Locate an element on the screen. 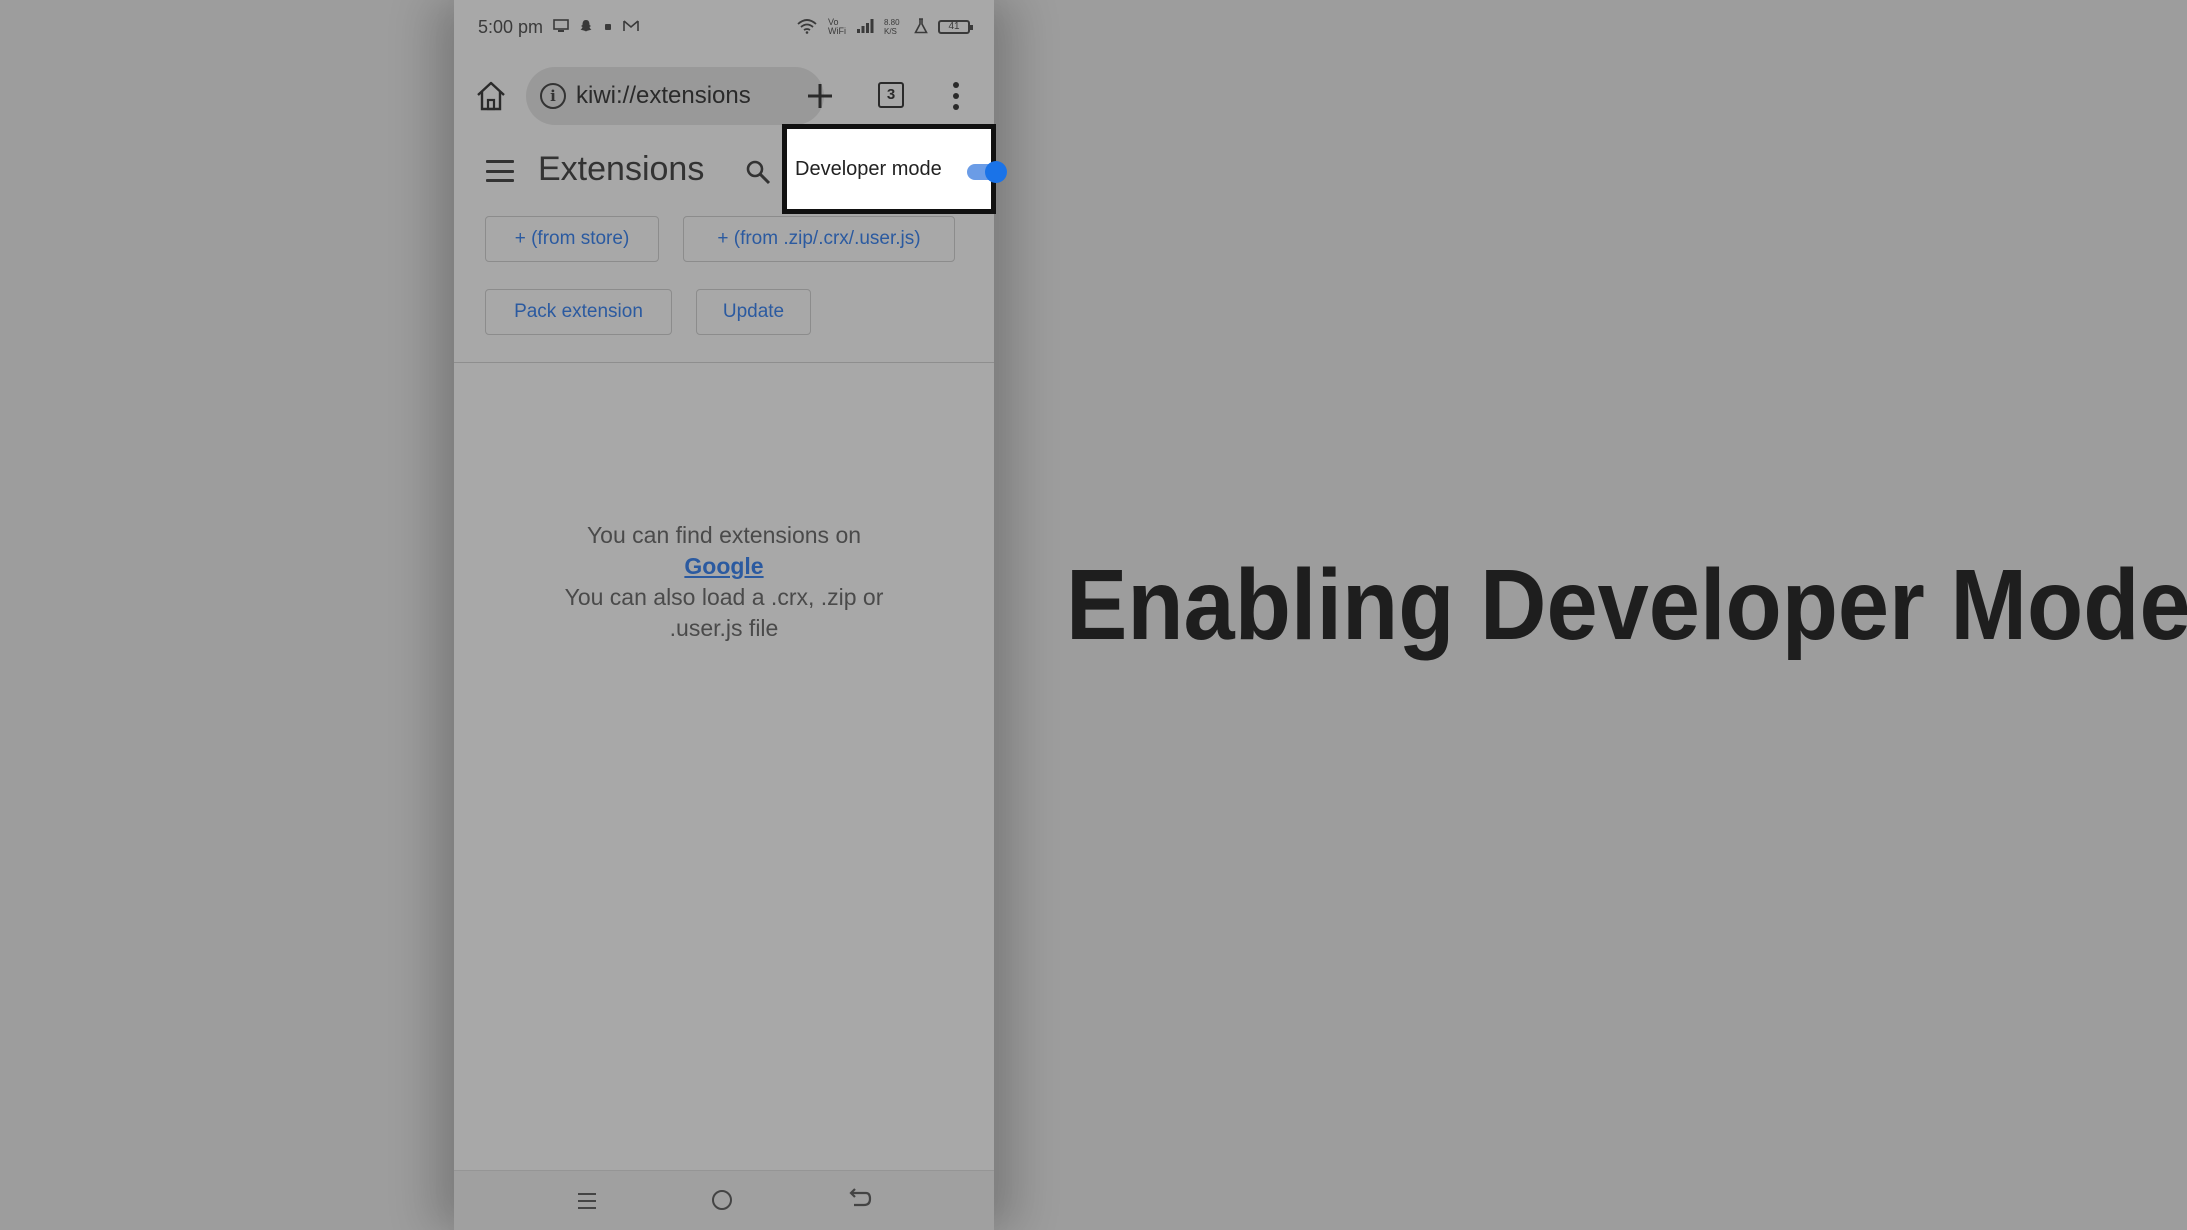 This screenshot has height=1230, width=2187. status-bar-left: 5:00 pm is located at coordinates (558, 27).